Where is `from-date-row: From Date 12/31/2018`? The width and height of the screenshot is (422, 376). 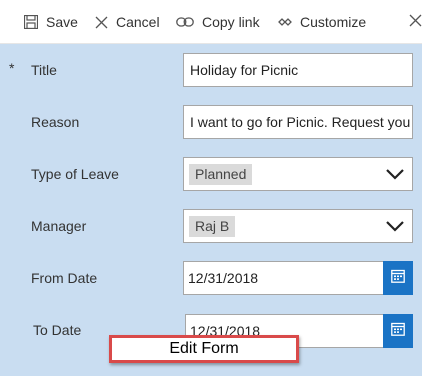 from-date-row: From Date 12/31/2018 is located at coordinates (211, 278).